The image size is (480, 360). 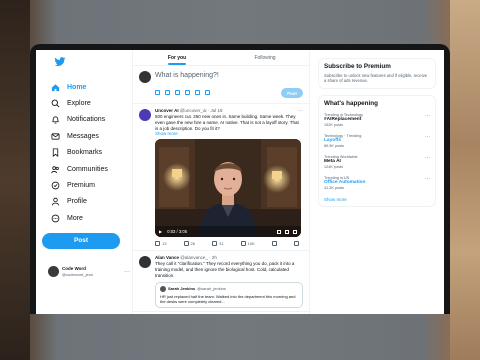 I want to click on repost-icon, so click(x=186, y=244).